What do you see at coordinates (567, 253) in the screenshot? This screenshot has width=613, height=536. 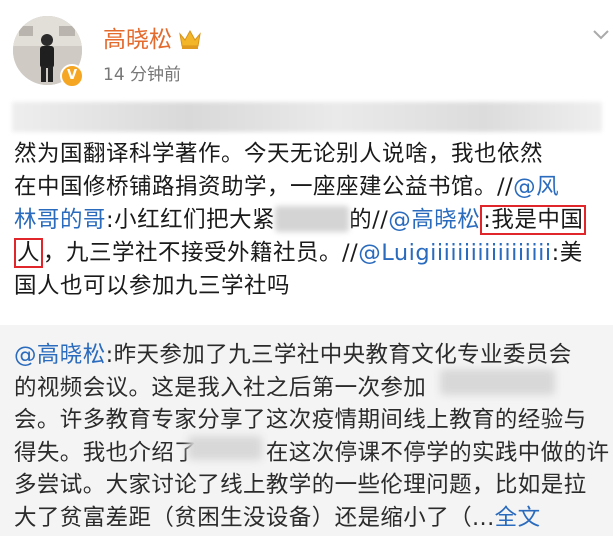 I see `text-segment: :美` at bounding box center [567, 253].